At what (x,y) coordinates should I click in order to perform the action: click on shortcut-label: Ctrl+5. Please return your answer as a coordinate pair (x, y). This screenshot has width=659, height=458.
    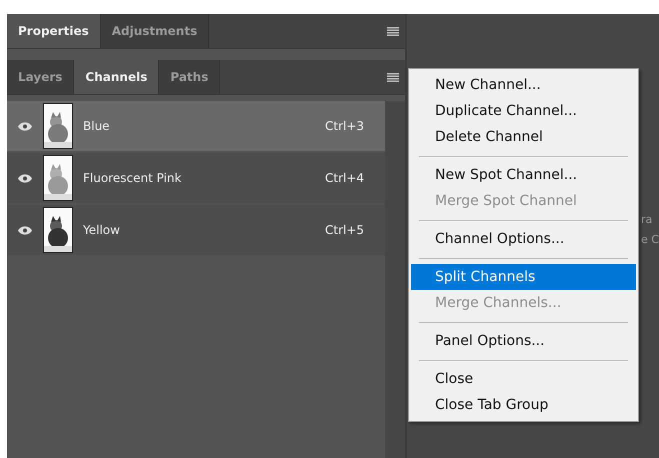
    Looking at the image, I should click on (345, 230).